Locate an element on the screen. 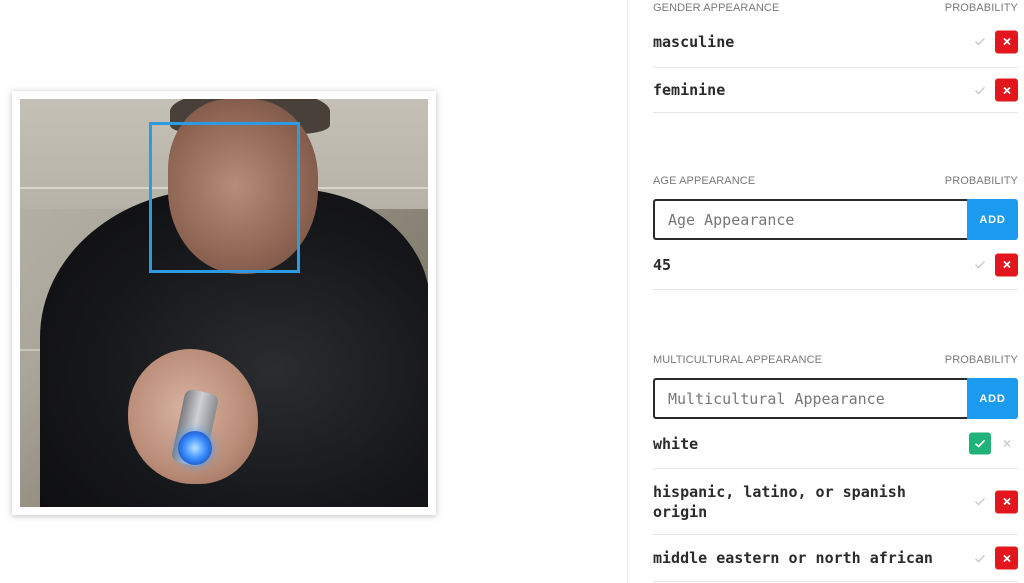  multicultural-title: MULTICULTURAL APPEARANCE is located at coordinates (738, 360).